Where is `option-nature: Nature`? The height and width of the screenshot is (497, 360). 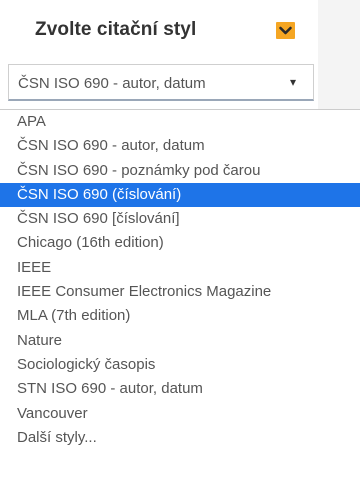 option-nature: Nature is located at coordinates (180, 341).